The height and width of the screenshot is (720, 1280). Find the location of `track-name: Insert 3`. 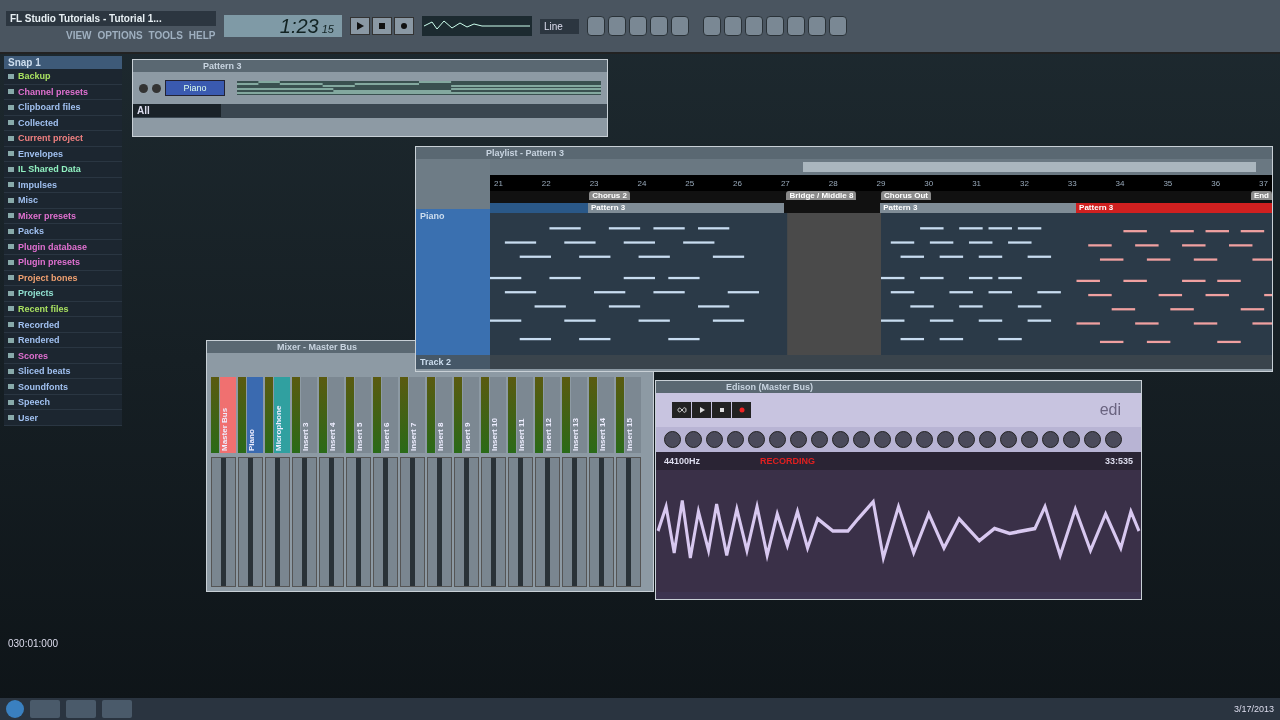

track-name: Insert 3 is located at coordinates (309, 415).